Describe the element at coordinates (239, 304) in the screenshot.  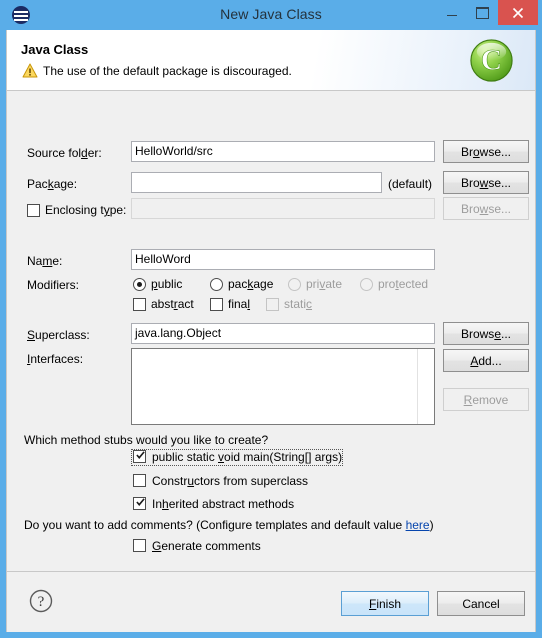
I see `modifier-checkbox-final-label: final` at that location.